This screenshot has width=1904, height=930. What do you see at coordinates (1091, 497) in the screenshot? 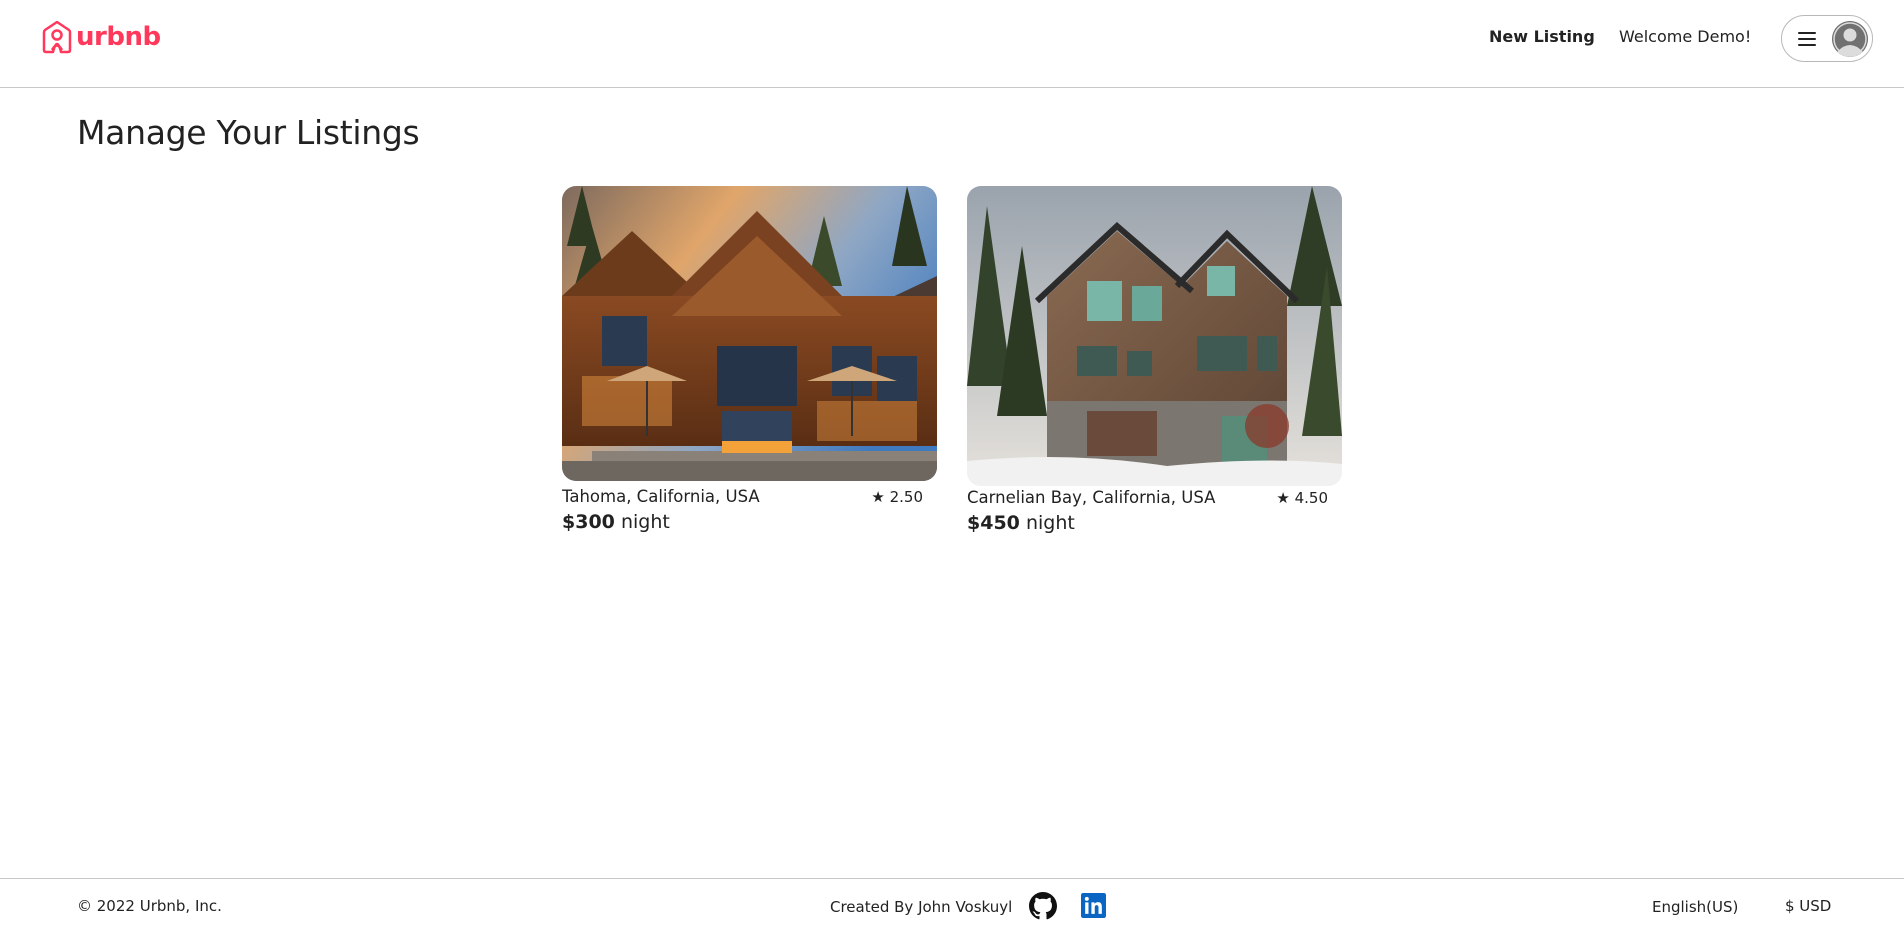
I see `listing-location: Carnelian Bay, California, USA` at bounding box center [1091, 497].